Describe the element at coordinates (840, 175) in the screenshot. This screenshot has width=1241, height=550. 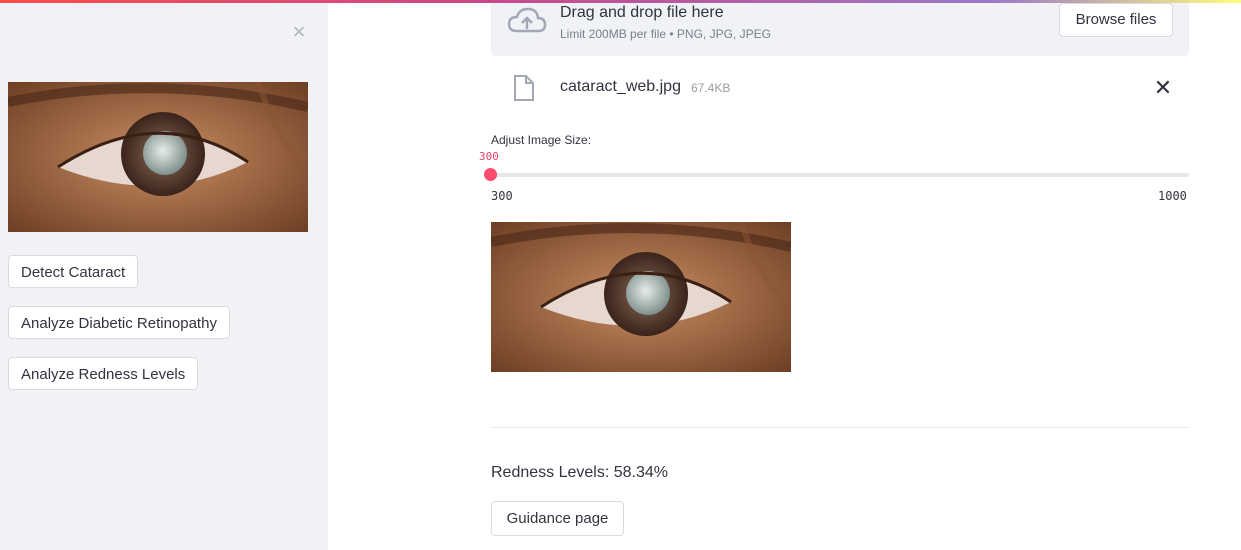
I see `slider-track` at that location.